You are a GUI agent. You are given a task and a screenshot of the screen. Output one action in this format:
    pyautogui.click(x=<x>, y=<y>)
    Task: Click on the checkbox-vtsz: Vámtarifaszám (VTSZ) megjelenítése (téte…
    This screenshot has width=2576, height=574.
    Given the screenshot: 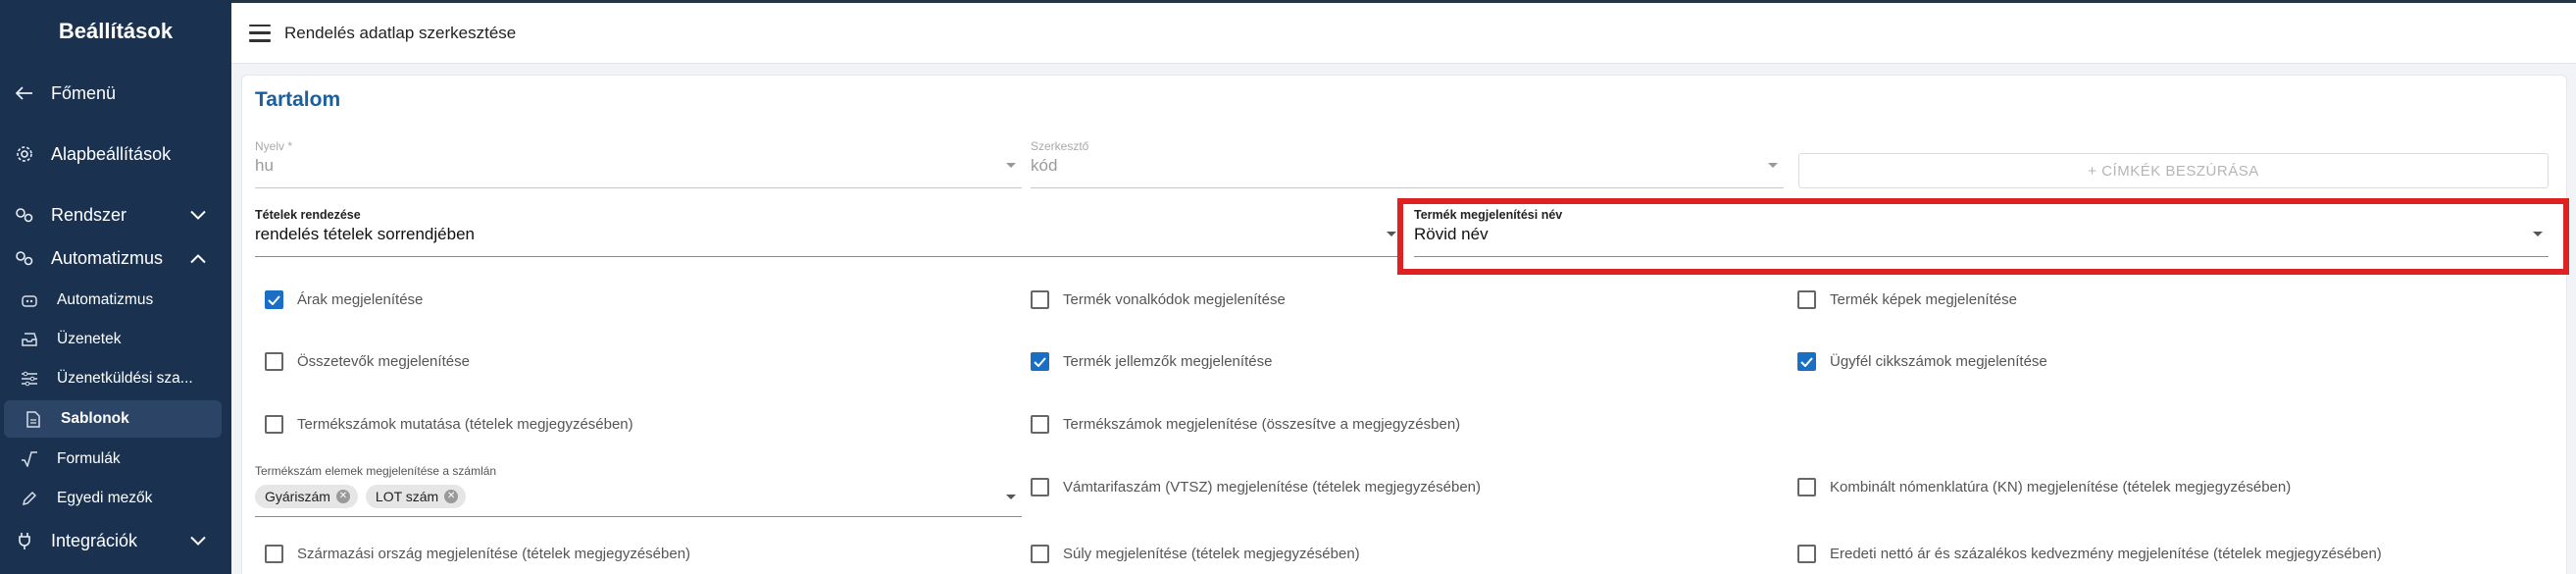 What is the action you would take?
    pyautogui.click(x=1256, y=487)
    